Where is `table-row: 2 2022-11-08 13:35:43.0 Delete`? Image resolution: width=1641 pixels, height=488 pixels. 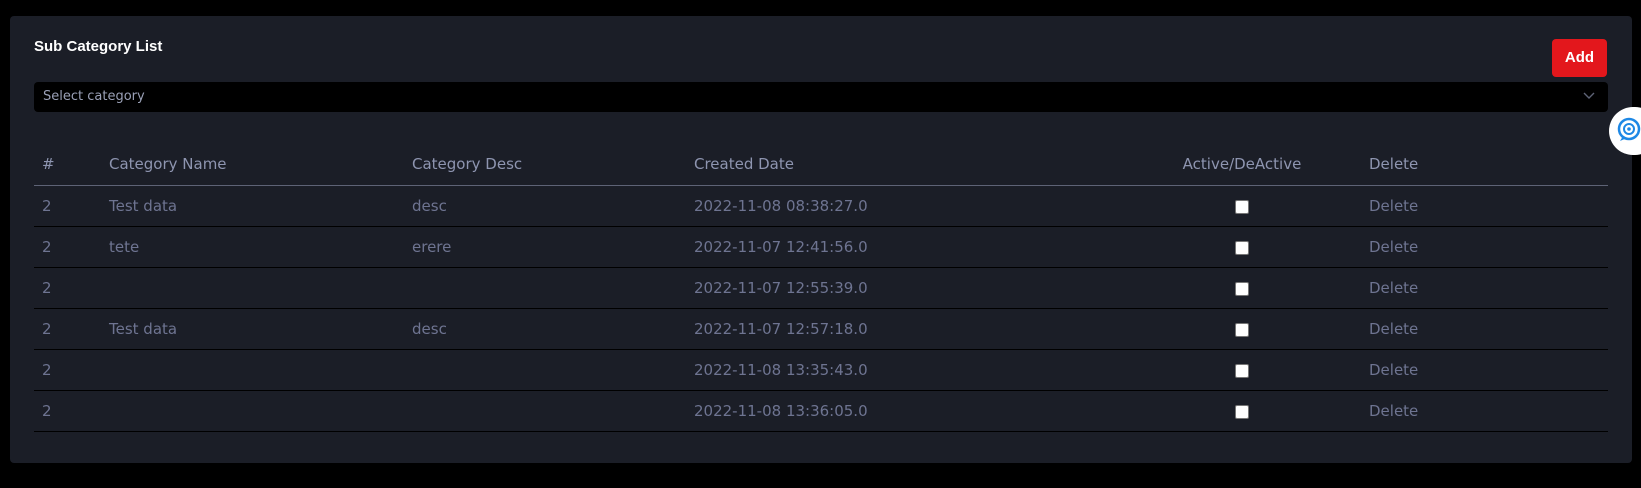
table-row: 2 2022-11-08 13:35:43.0 Delete is located at coordinates (821, 370).